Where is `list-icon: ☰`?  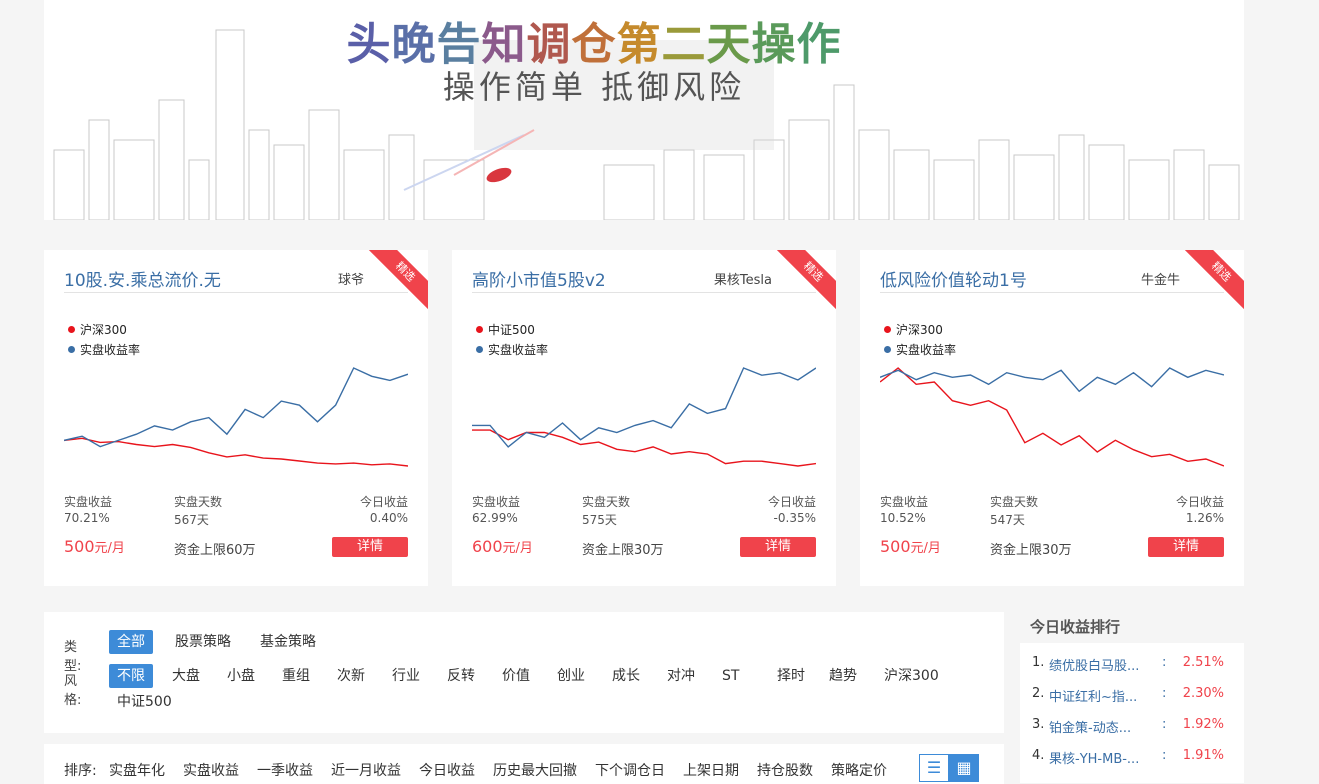 list-icon: ☰ is located at coordinates (934, 767).